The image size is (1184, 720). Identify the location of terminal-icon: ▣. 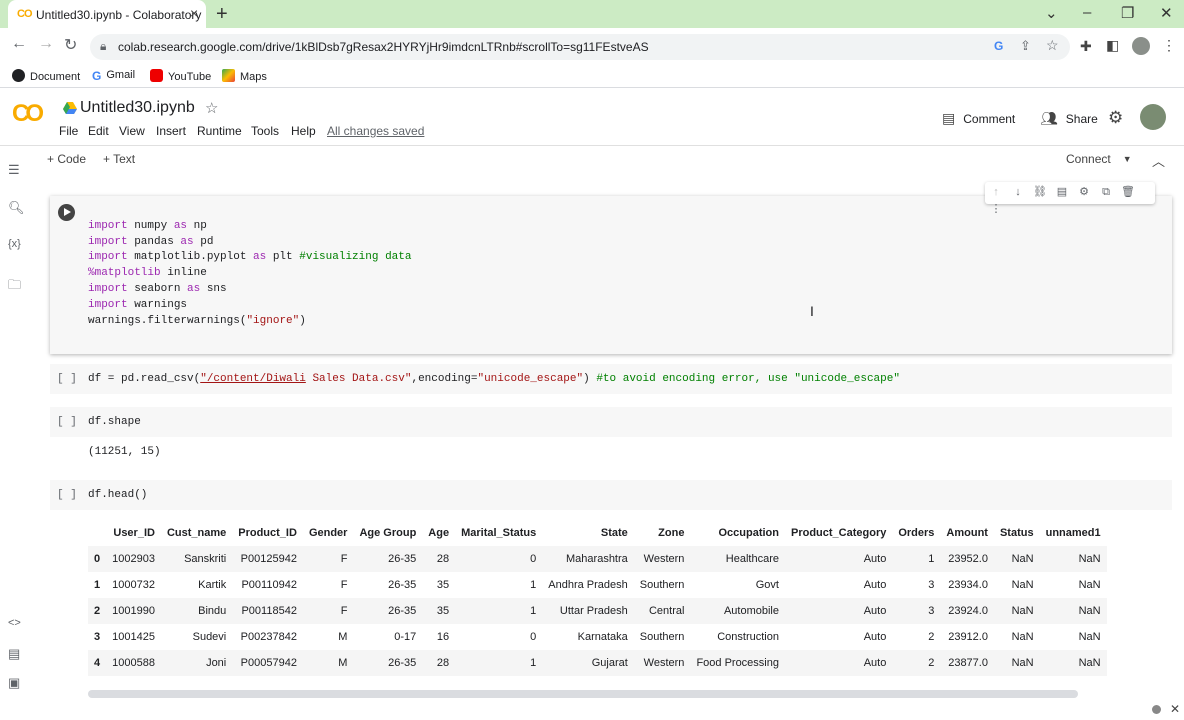
(14, 683).